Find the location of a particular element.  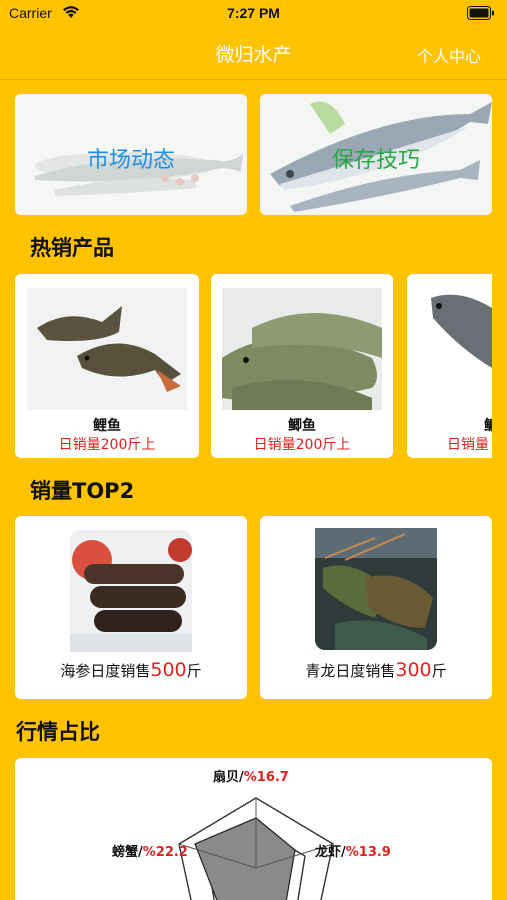

top-card-lobster: 青龙日度销售300斤 is located at coordinates (376, 607).